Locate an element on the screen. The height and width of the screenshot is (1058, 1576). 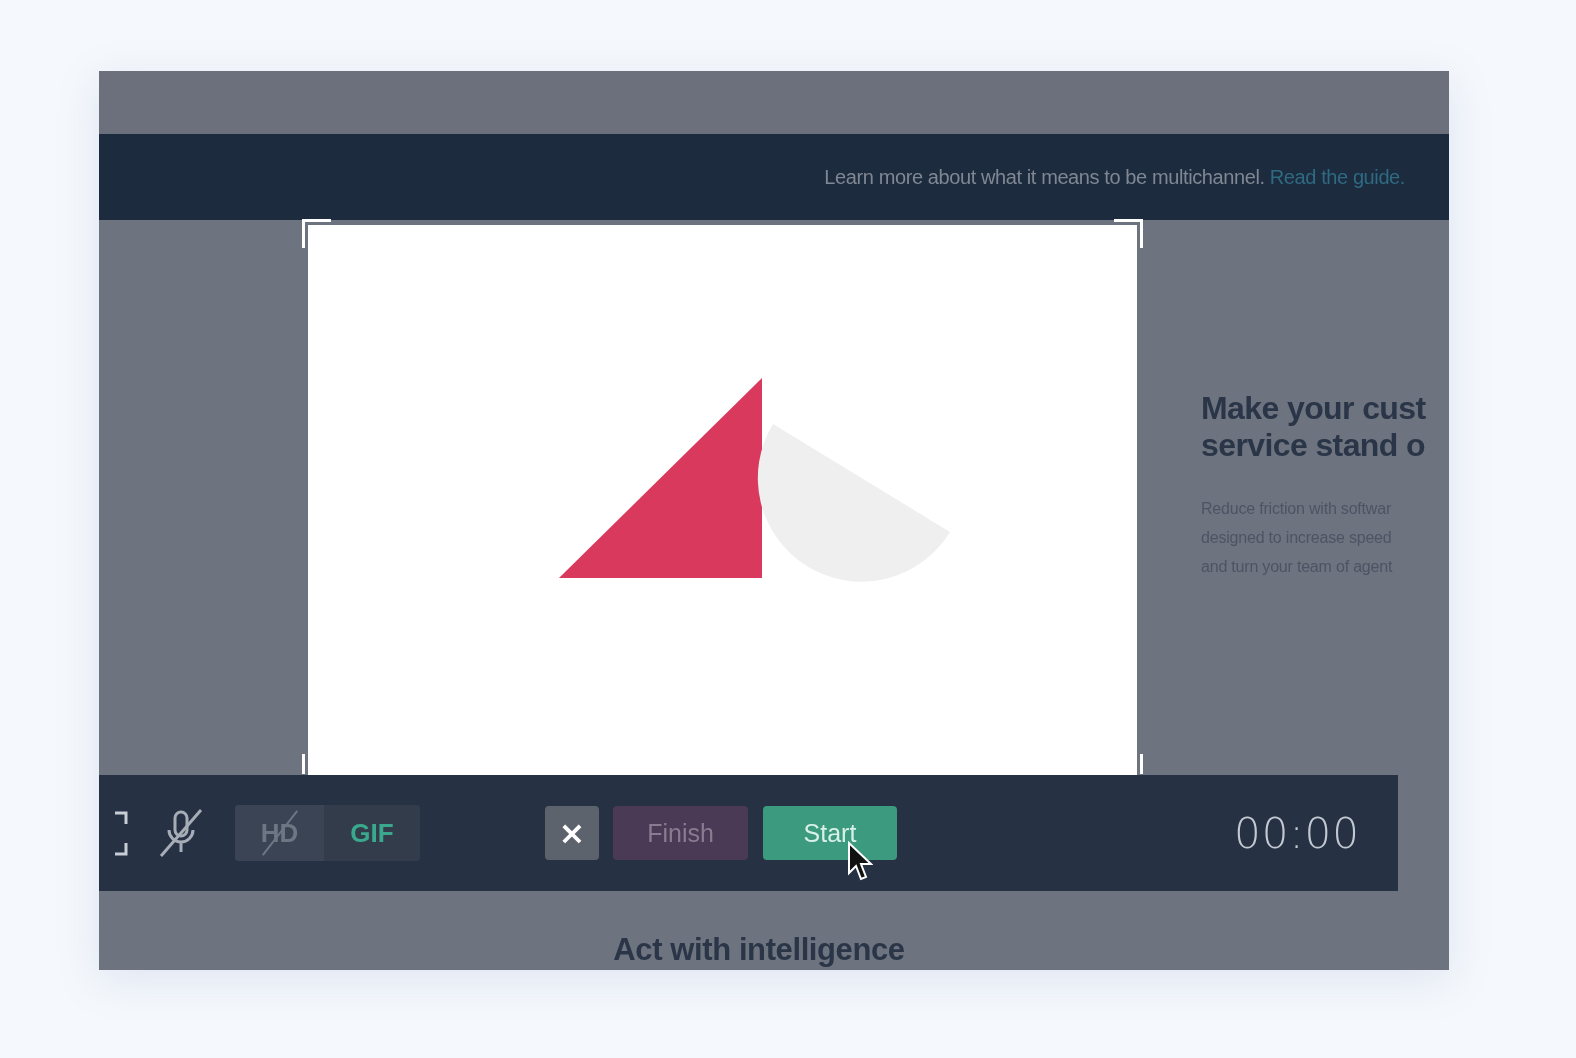
format-toggle: GIF is located at coordinates (372, 833).